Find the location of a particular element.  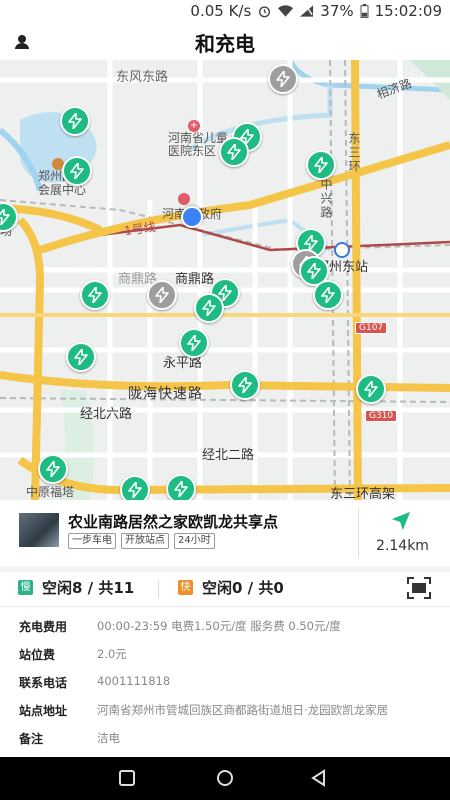

info-label: 联系电话 is located at coordinates (43, 683).